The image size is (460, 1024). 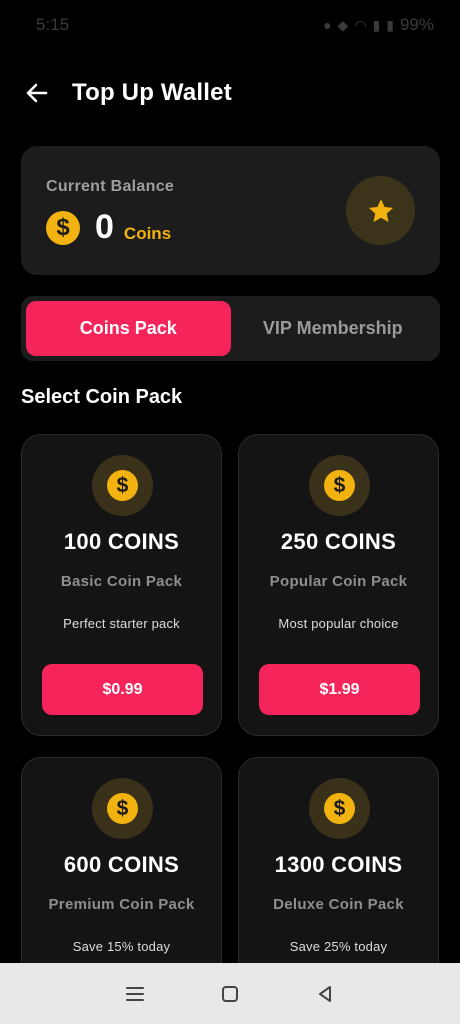 I want to click on pack-name: Basic Coin Pack, so click(x=121, y=581).